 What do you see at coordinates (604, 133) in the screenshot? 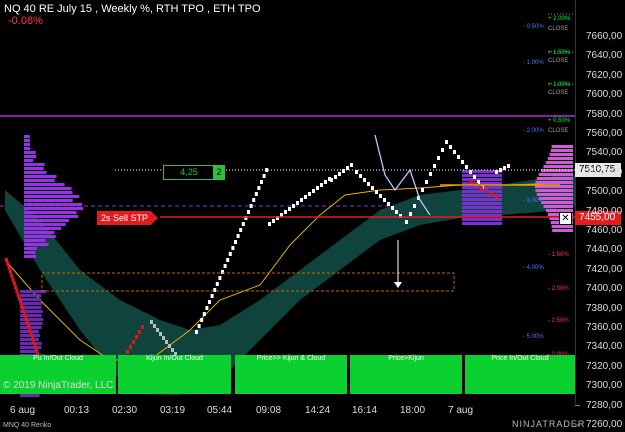
I see `price-tick: 7560,00` at bounding box center [604, 133].